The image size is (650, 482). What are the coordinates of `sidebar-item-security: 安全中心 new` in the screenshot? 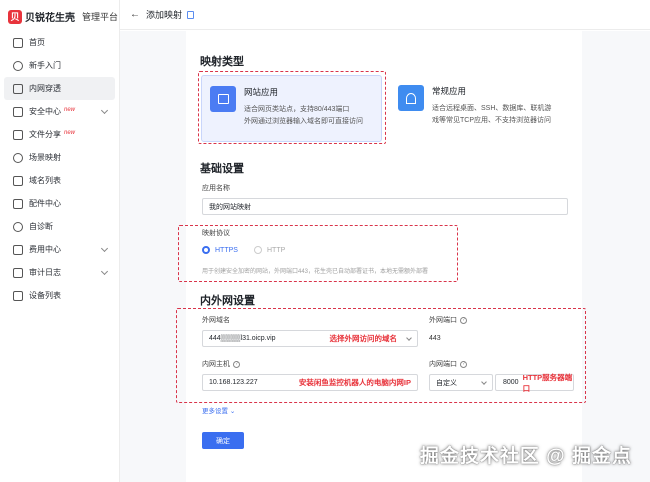 It's located at (59, 111).